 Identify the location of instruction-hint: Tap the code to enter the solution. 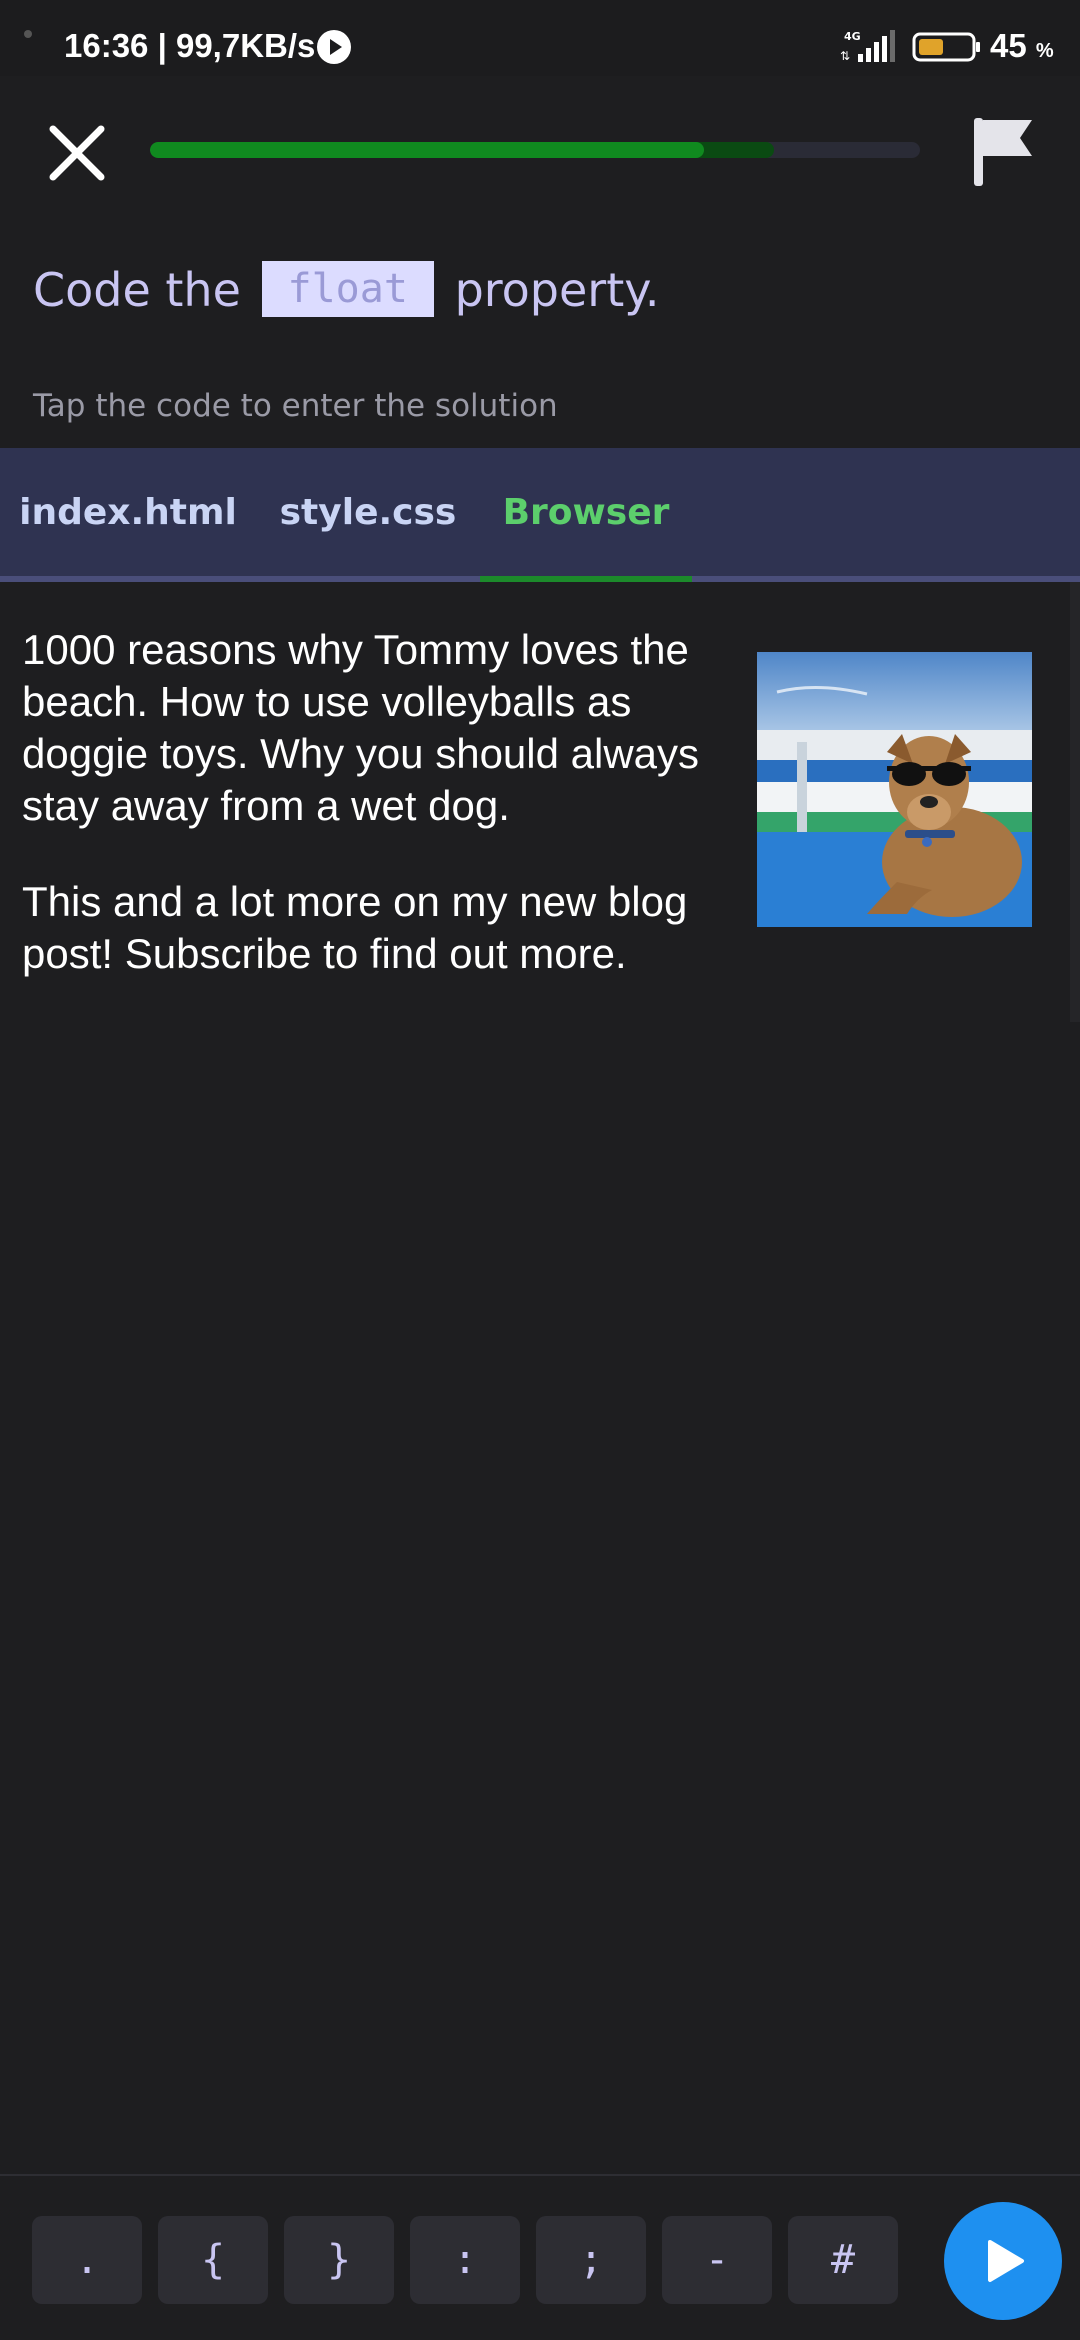
(295, 406).